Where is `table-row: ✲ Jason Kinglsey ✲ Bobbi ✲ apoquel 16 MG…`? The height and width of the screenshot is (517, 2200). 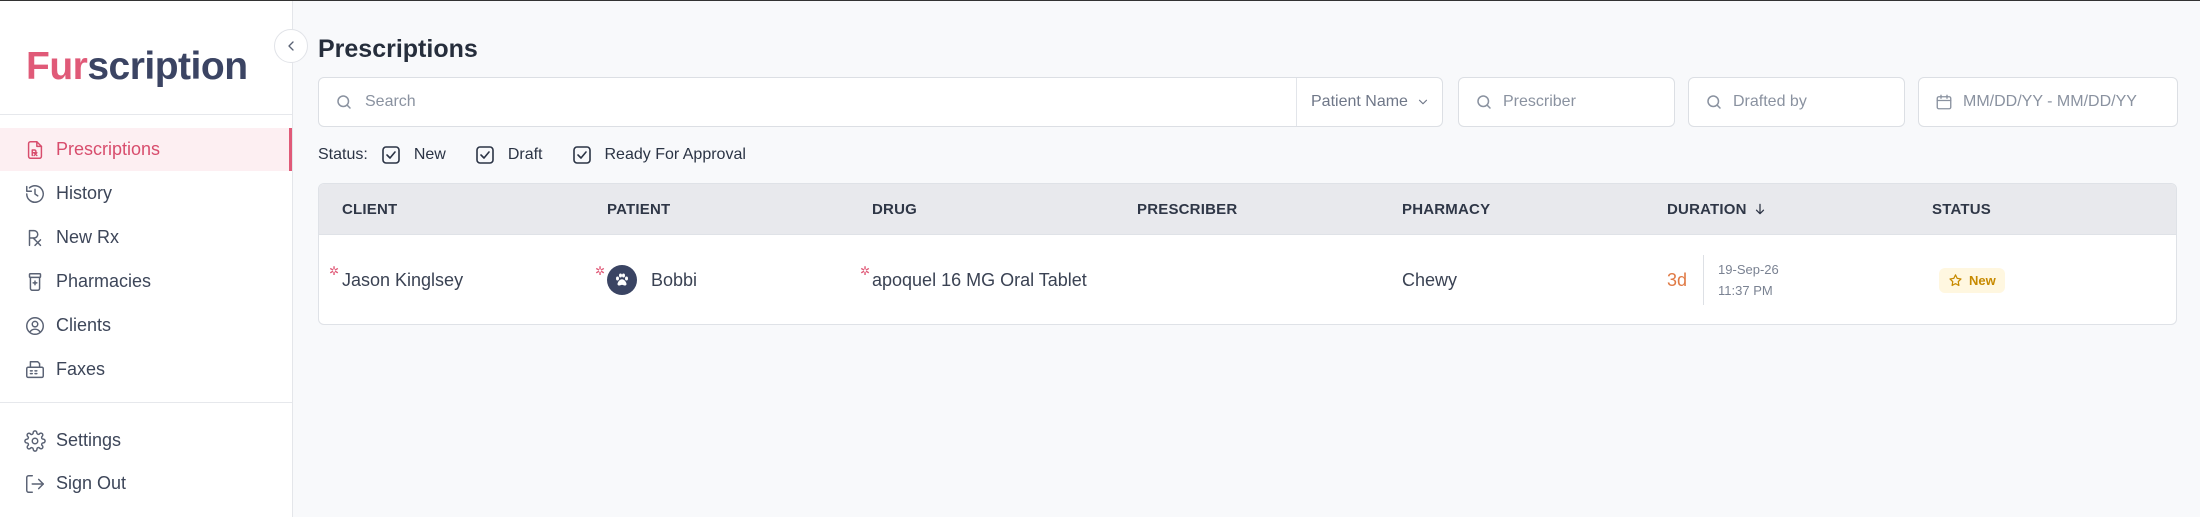
table-row: ✲ Jason Kinglsey ✲ Bobbi ✲ apoquel 16 MG… is located at coordinates (1247, 279).